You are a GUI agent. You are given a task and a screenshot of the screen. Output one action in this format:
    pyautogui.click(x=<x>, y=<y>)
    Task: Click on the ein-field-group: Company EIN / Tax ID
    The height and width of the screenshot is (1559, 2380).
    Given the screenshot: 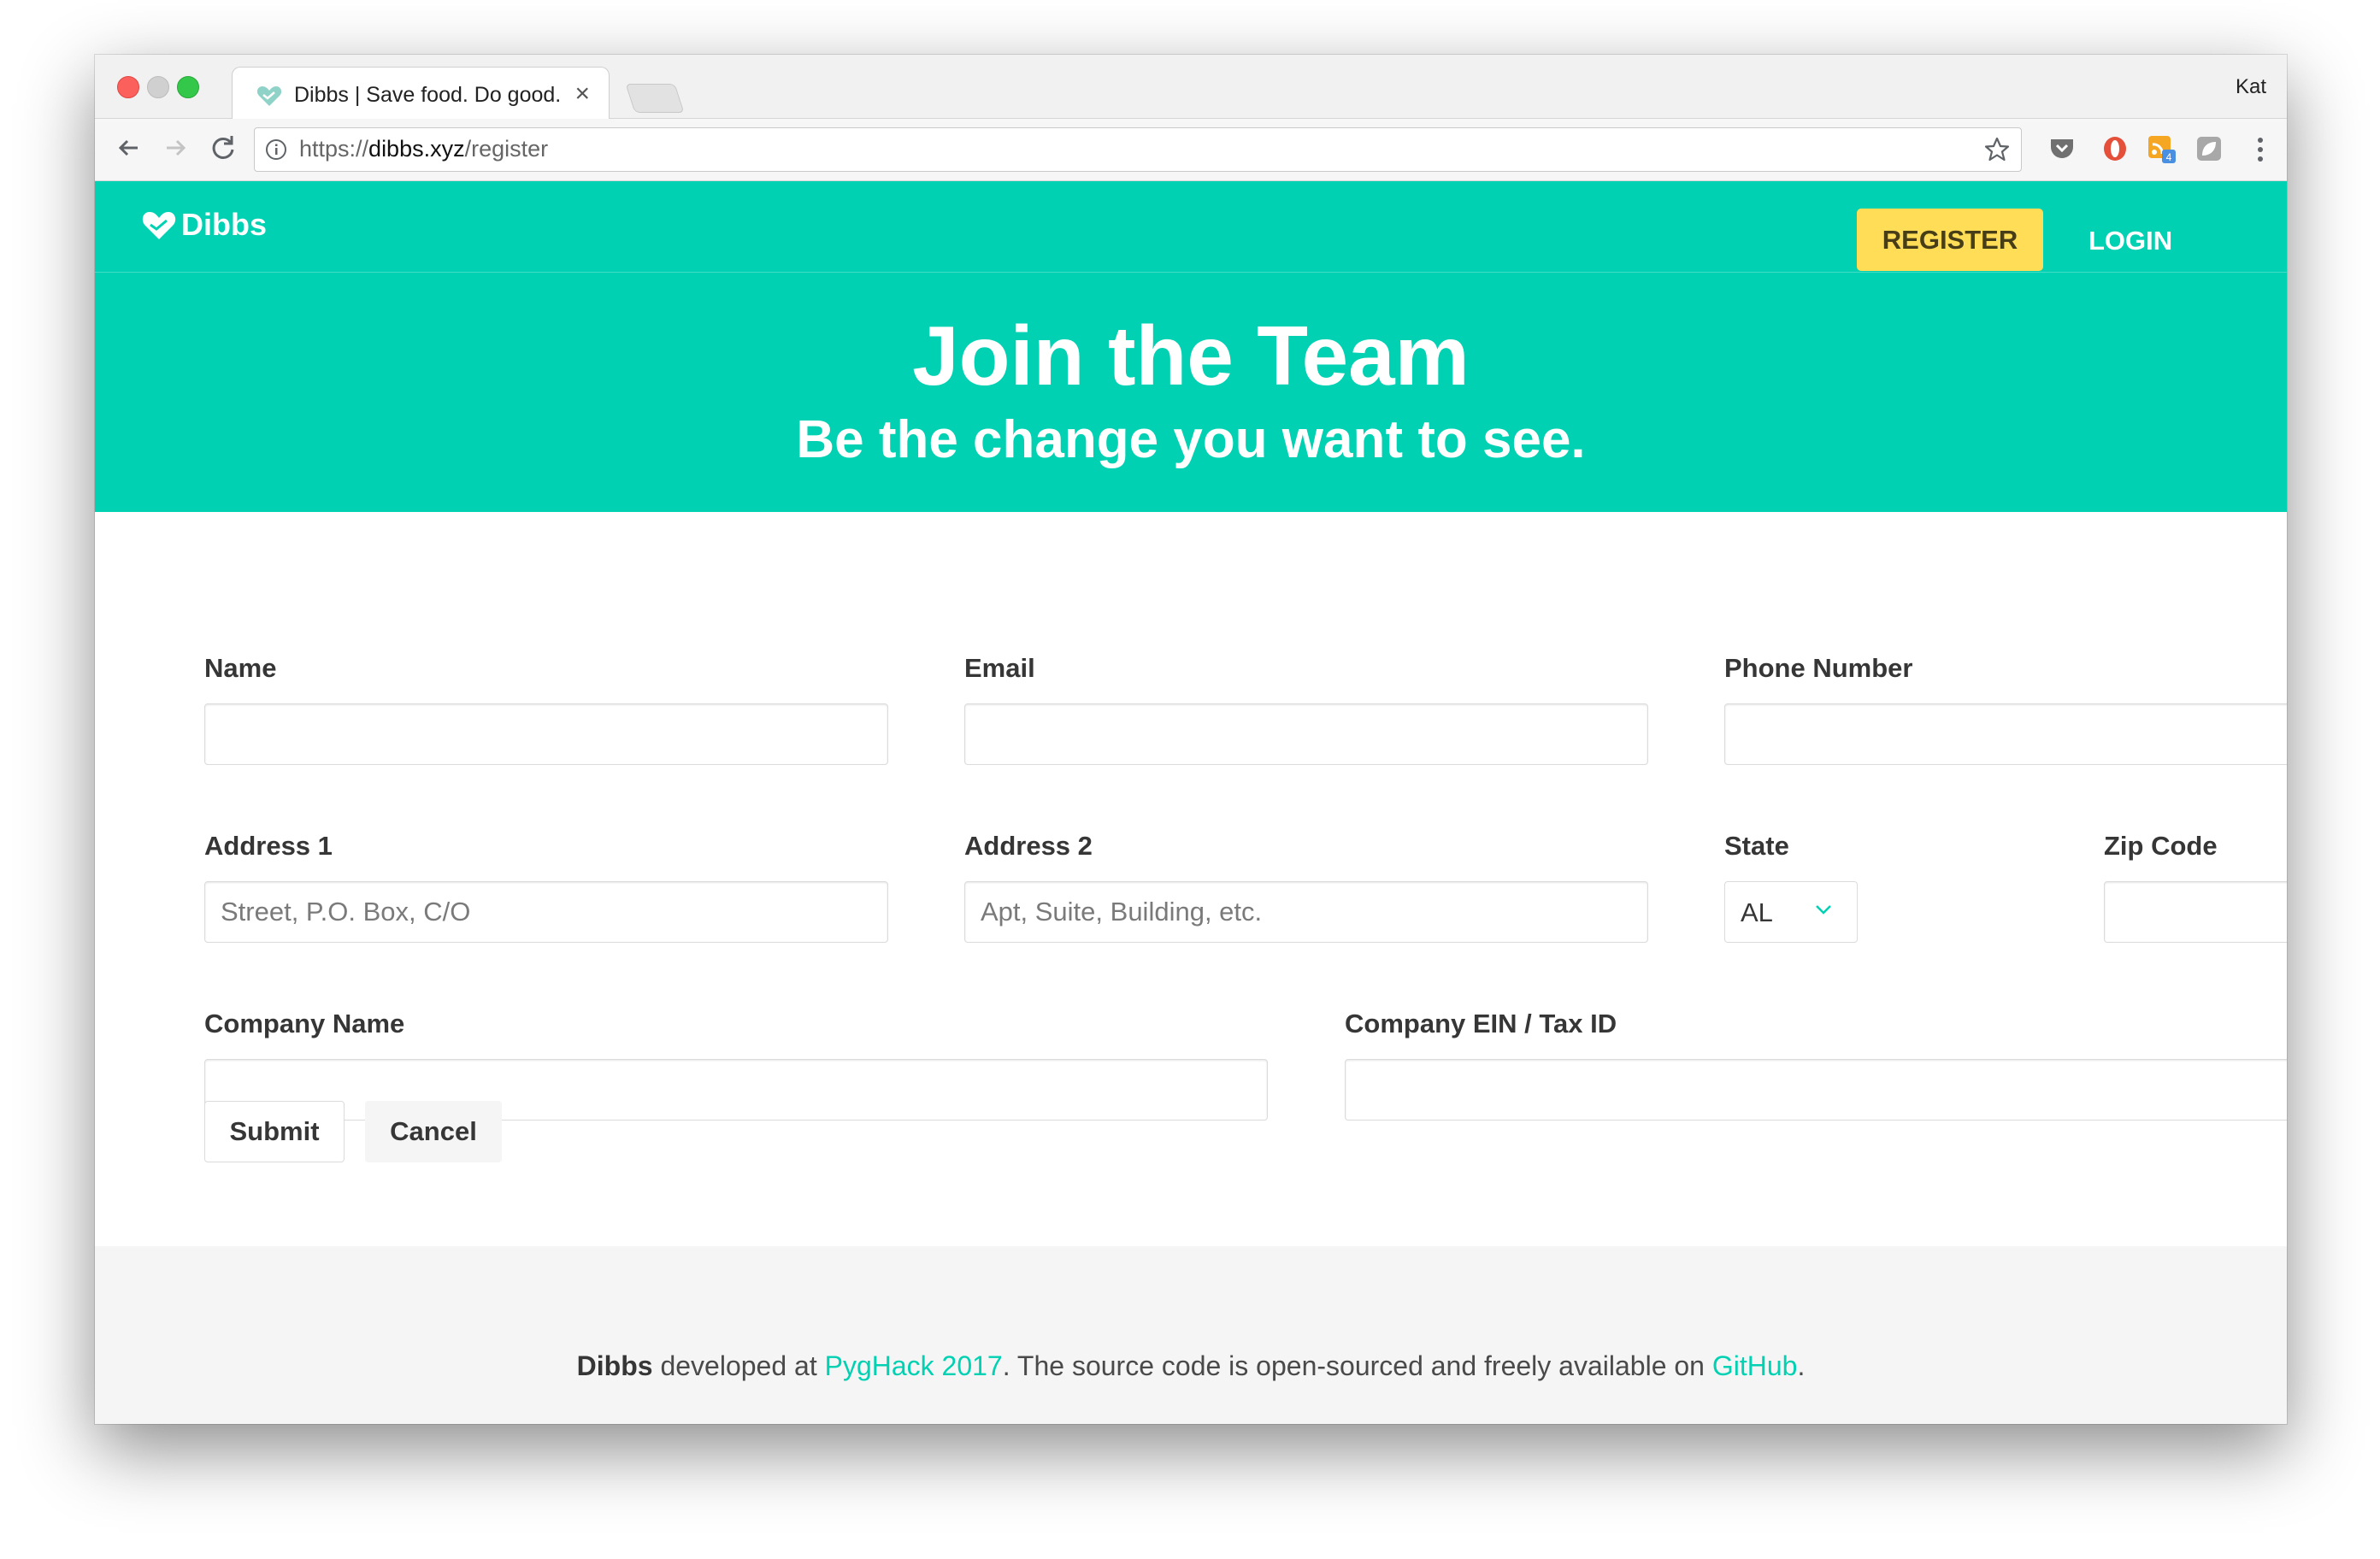 What is the action you would take?
    pyautogui.click(x=1816, y=1065)
    